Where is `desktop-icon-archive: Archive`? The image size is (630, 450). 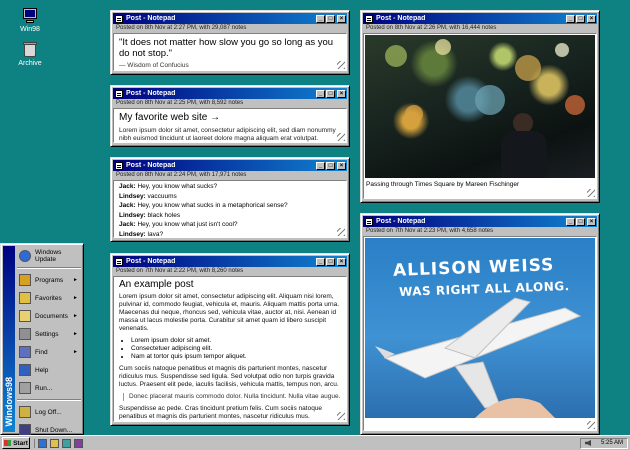
desktop-icon-archive: Archive is located at coordinates (30, 54).